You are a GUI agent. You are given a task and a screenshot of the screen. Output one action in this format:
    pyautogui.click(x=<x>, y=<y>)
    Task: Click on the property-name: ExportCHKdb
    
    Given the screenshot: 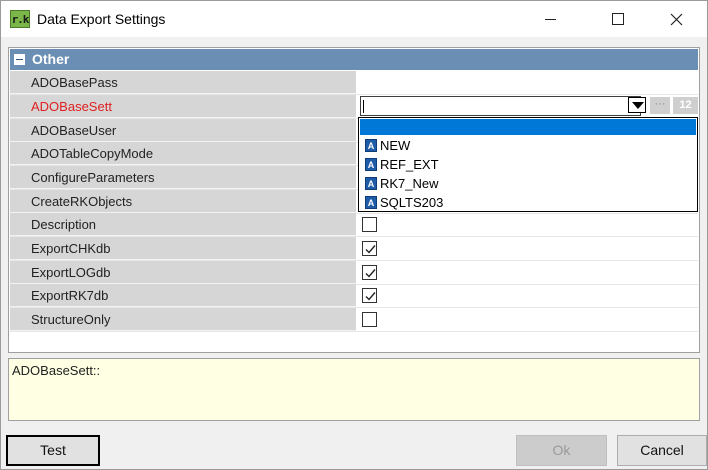 What is the action you would take?
    pyautogui.click(x=183, y=248)
    